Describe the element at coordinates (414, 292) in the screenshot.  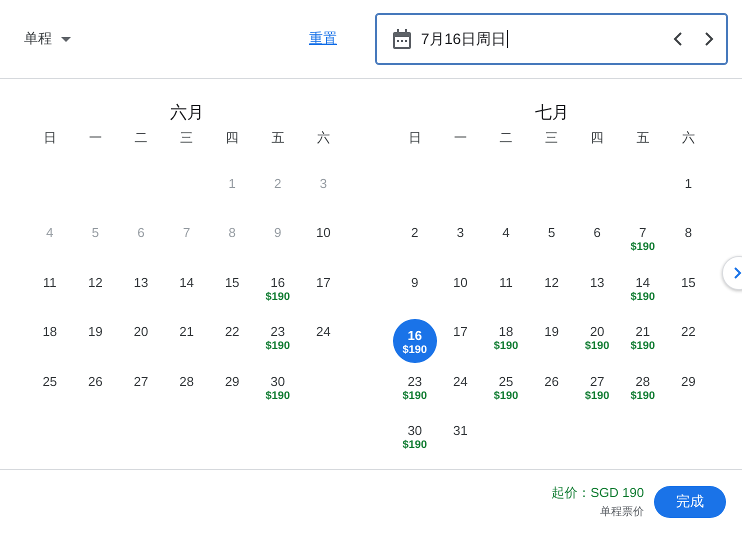
I see `day-cell: 9` at that location.